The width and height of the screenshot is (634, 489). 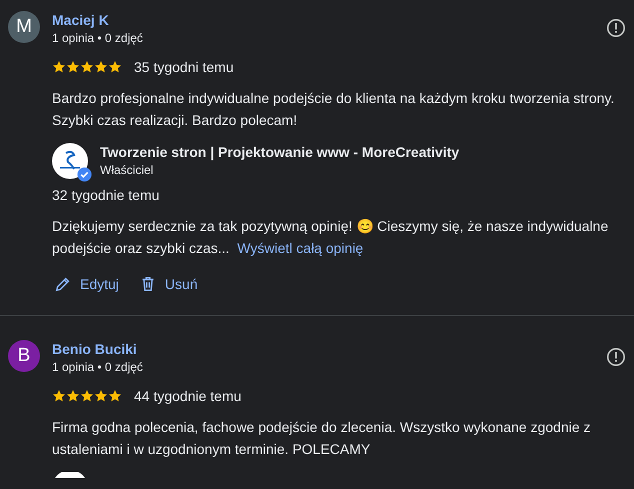 What do you see at coordinates (184, 67) in the screenshot?
I see `review-time: 35 tygodni temu` at bounding box center [184, 67].